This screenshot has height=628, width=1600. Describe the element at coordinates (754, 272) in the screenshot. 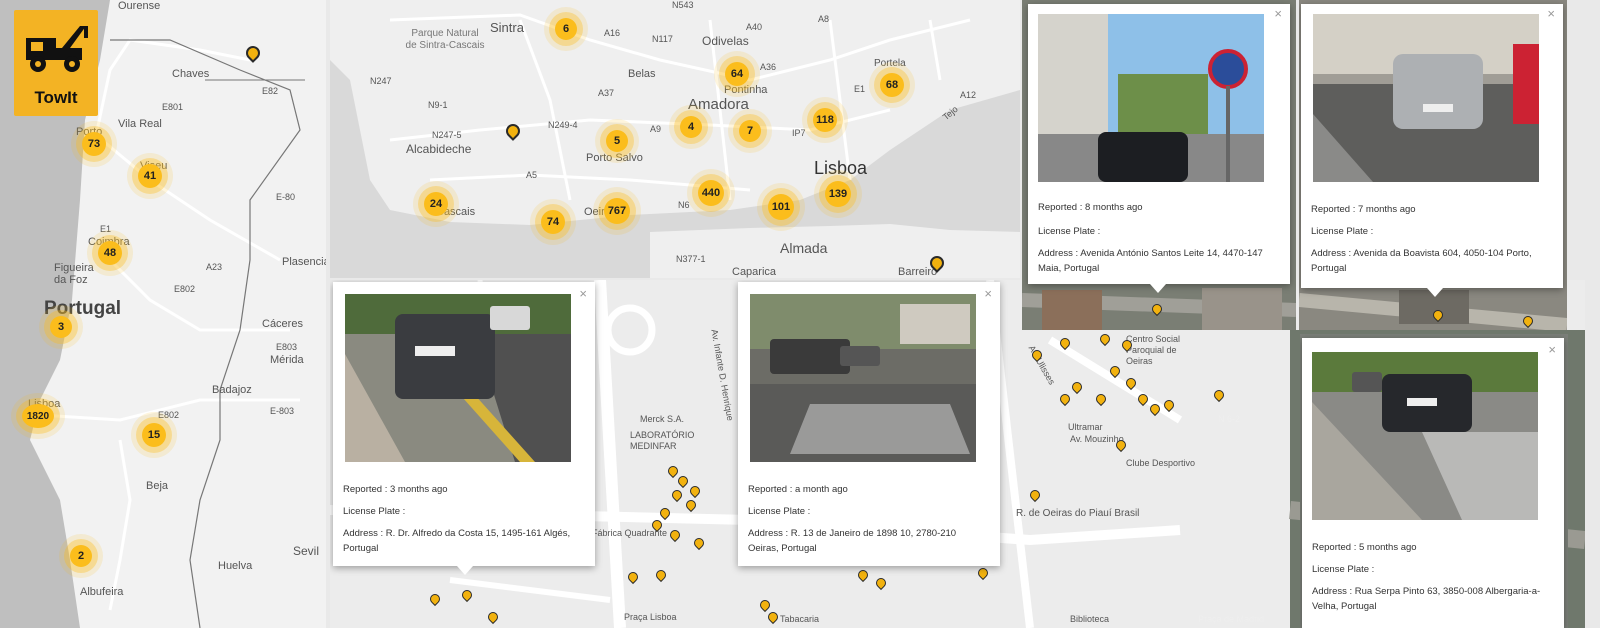

I see `map-label: Caparica` at that location.